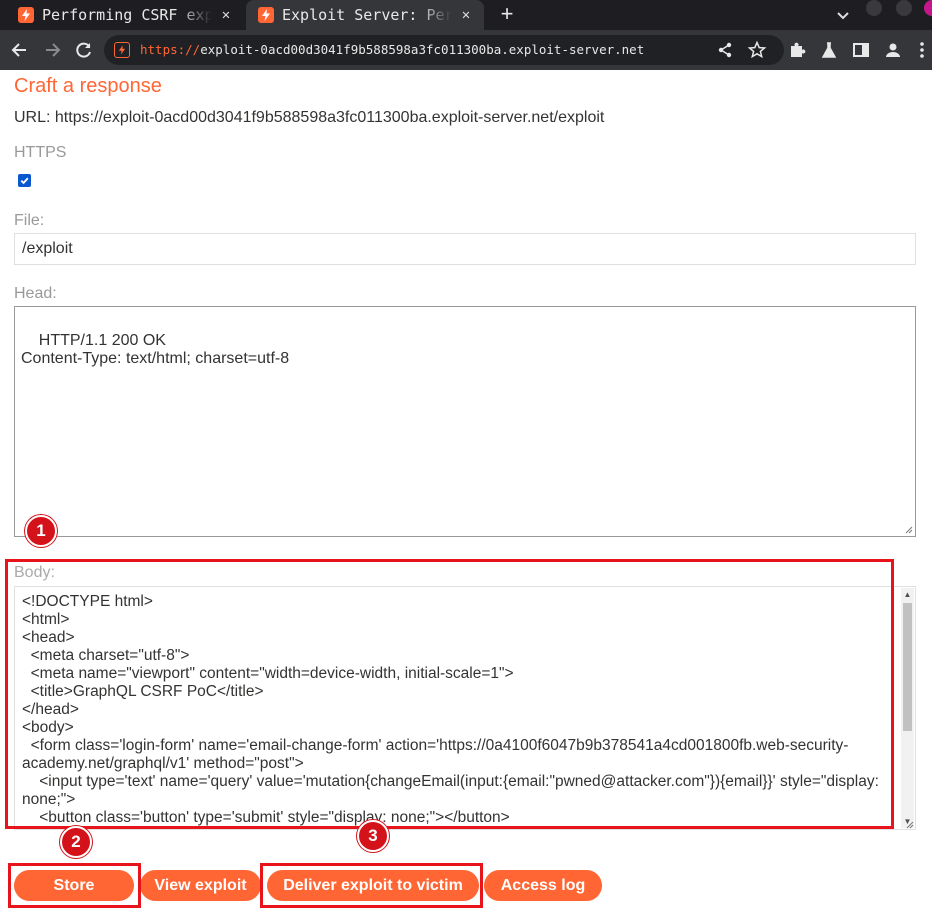  What do you see at coordinates (29, 220) in the screenshot?
I see `file-label: File:` at bounding box center [29, 220].